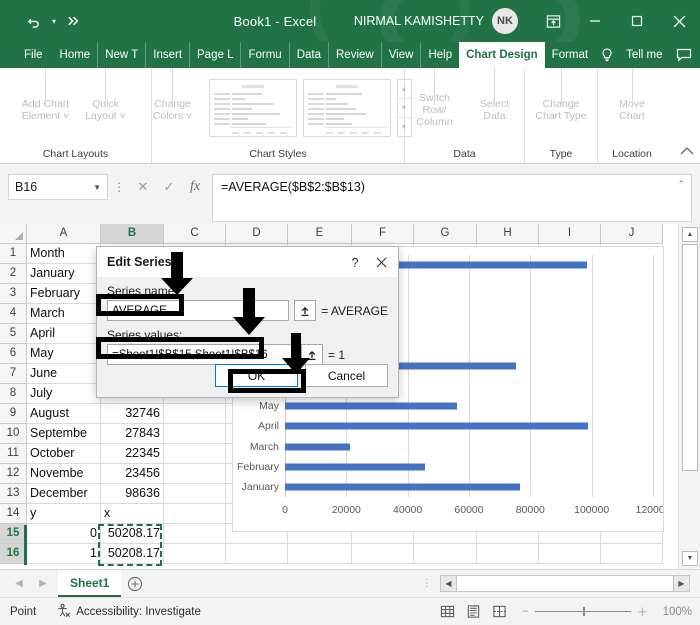  What do you see at coordinates (63, 473) in the screenshot?
I see `cell-a12: Novembe` at bounding box center [63, 473].